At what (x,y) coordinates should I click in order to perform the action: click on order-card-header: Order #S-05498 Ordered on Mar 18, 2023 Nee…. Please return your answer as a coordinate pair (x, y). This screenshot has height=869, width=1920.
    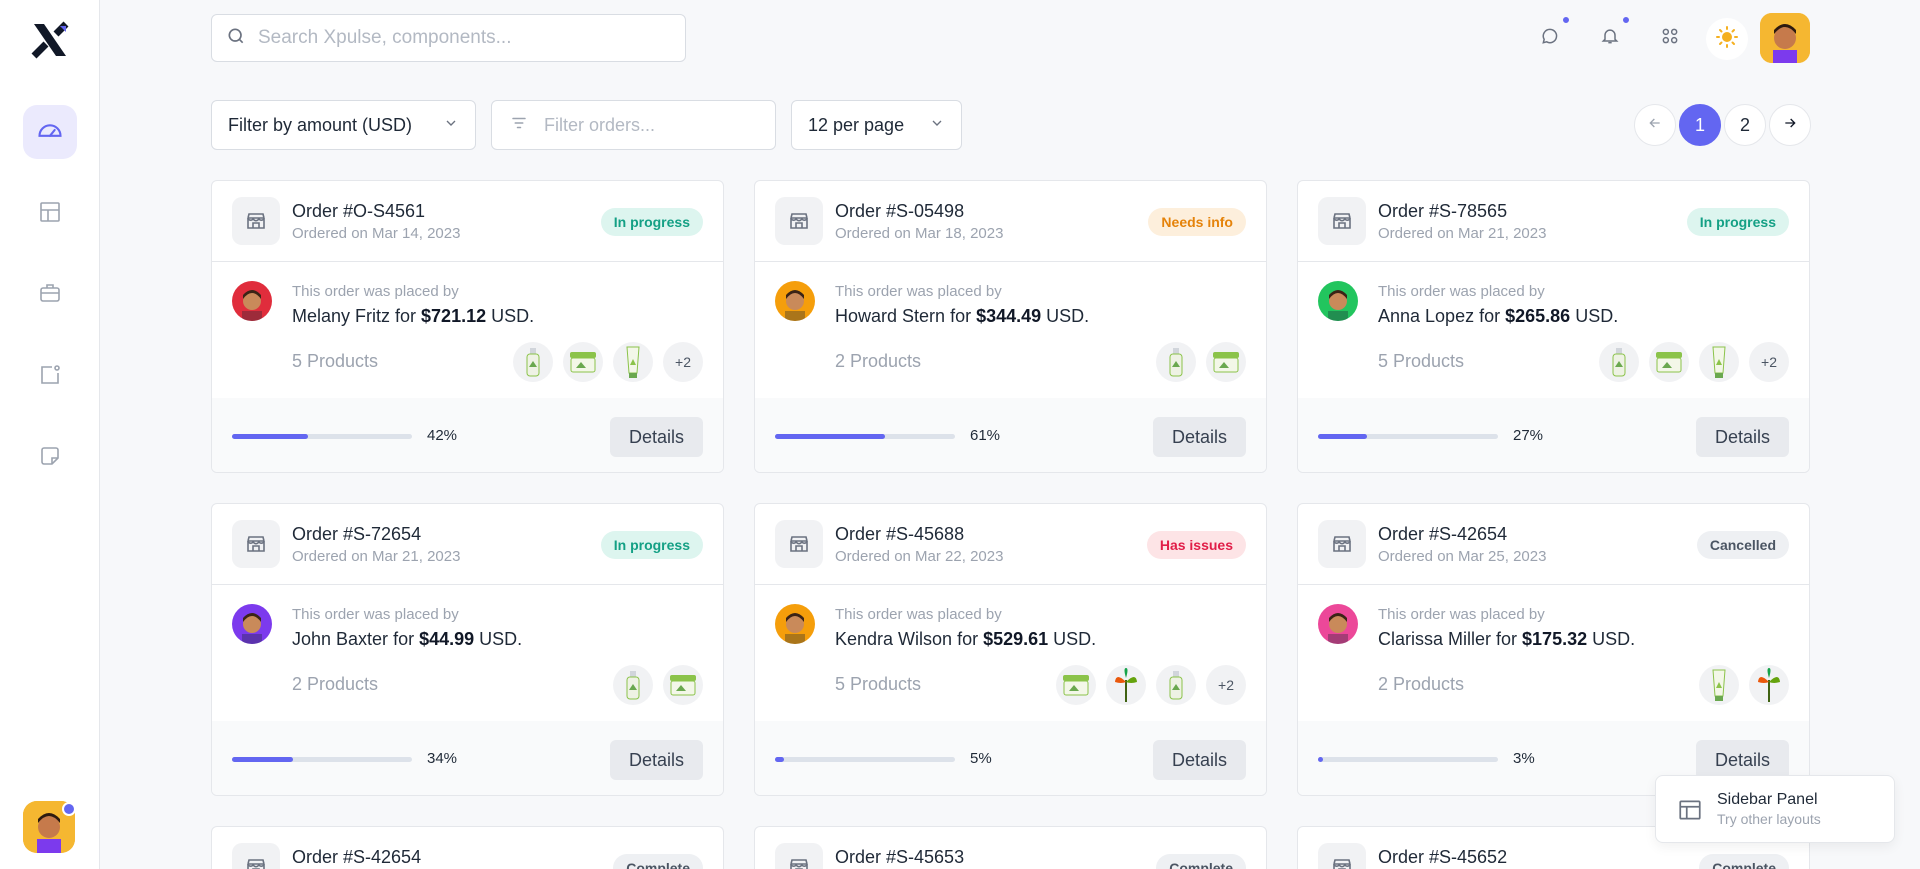
    Looking at the image, I should click on (1010, 221).